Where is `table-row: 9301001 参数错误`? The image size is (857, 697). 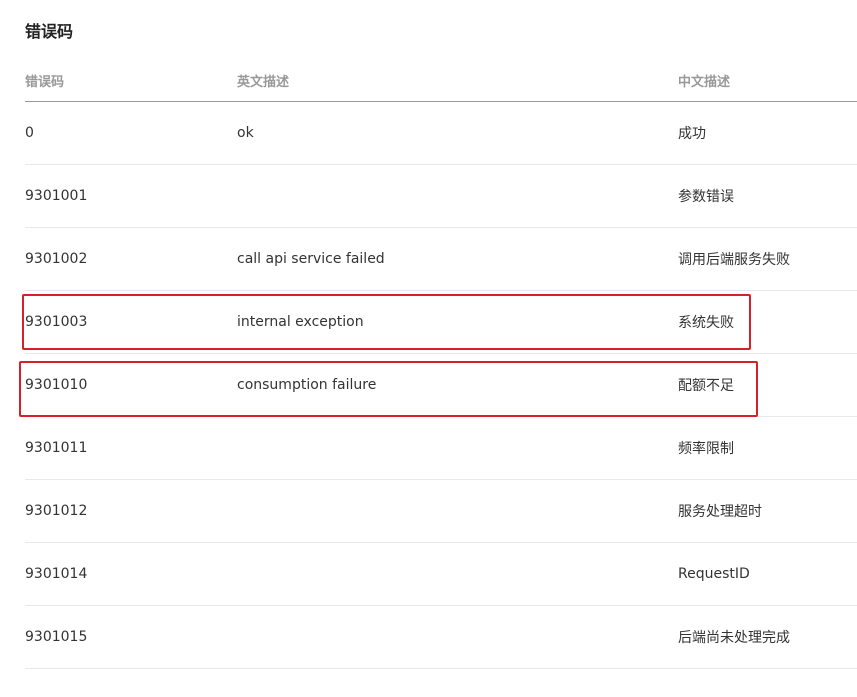 table-row: 9301001 参数错误 is located at coordinates (441, 196).